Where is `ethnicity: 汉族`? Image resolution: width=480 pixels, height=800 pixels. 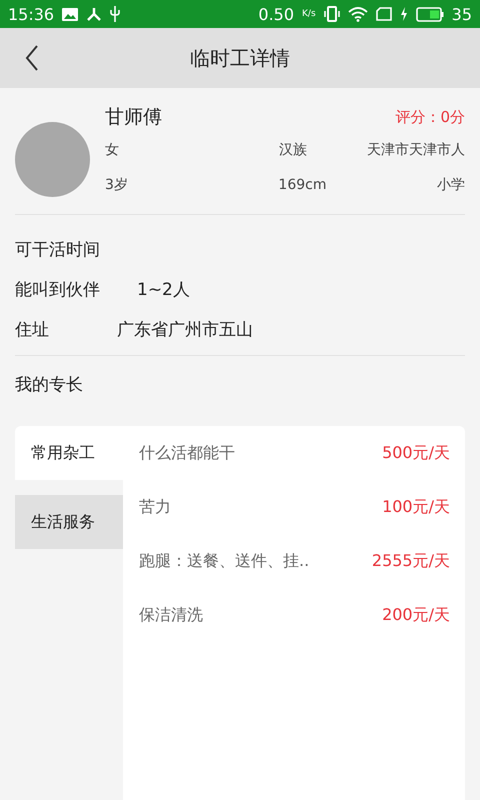 ethnicity: 汉族 is located at coordinates (293, 150).